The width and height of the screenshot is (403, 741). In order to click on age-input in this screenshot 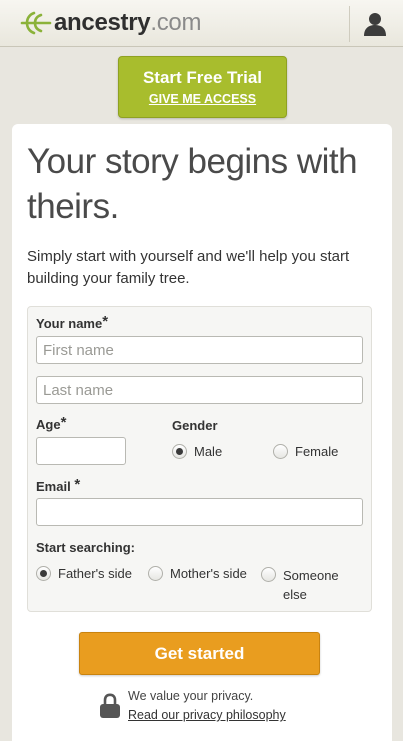, I will do `click(81, 451)`.